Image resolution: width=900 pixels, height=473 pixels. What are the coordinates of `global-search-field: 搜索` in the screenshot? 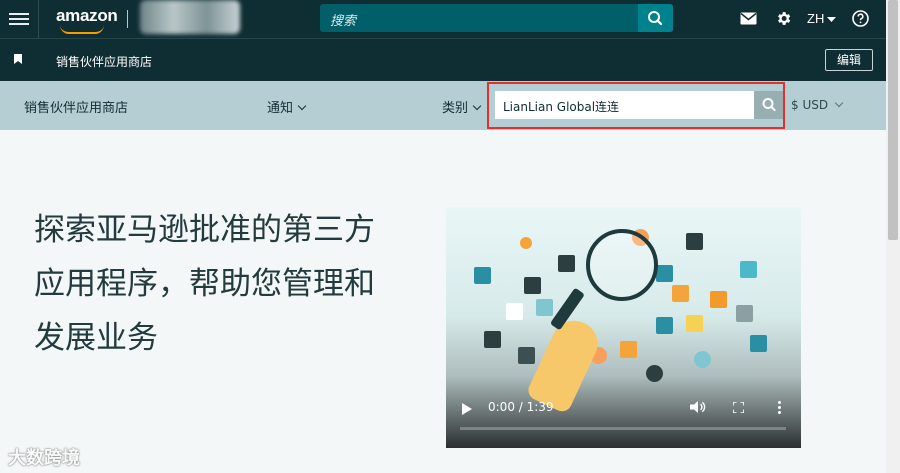 It's located at (496, 18).